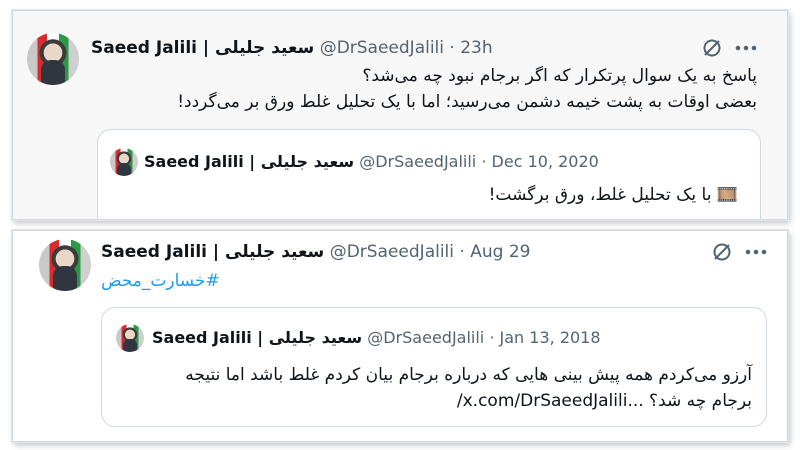 This screenshot has width=800, height=450. Describe the element at coordinates (604, 401) in the screenshot. I see `quoted-tweet-text-line: برجام چه شد؟ ...x.com/DrSaeedJalili/` at that location.